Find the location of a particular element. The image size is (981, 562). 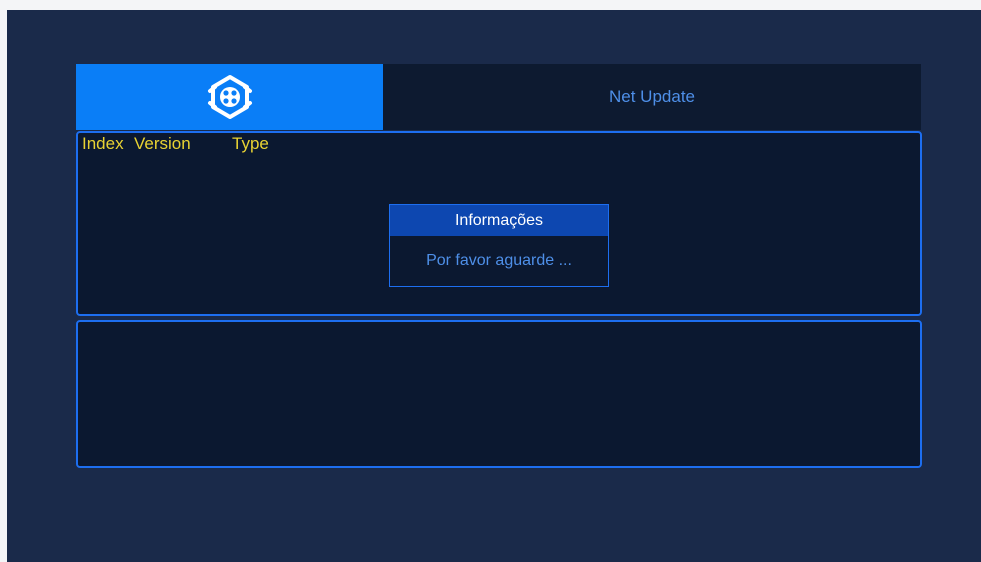

column-headers: Index Version Type is located at coordinates (175, 144).